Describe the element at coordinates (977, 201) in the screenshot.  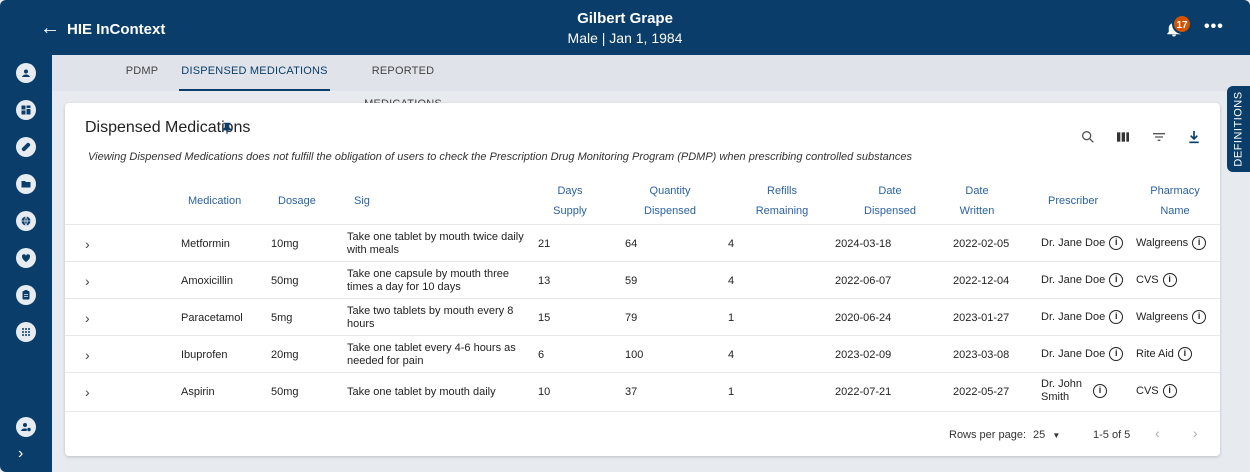
I see `header-date-written: Date Written` at that location.